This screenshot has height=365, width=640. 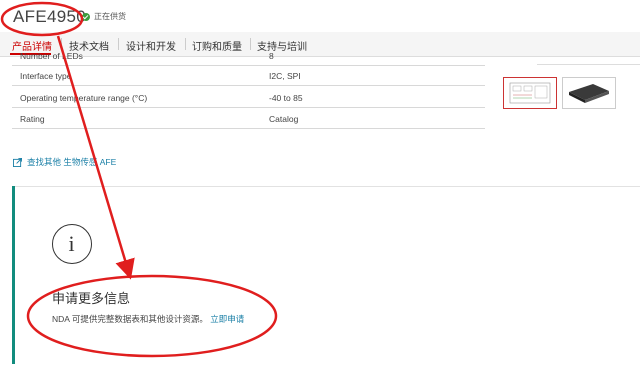 What do you see at coordinates (152, 316) in the screenshot?
I see `annotation-circle-request-info` at bounding box center [152, 316].